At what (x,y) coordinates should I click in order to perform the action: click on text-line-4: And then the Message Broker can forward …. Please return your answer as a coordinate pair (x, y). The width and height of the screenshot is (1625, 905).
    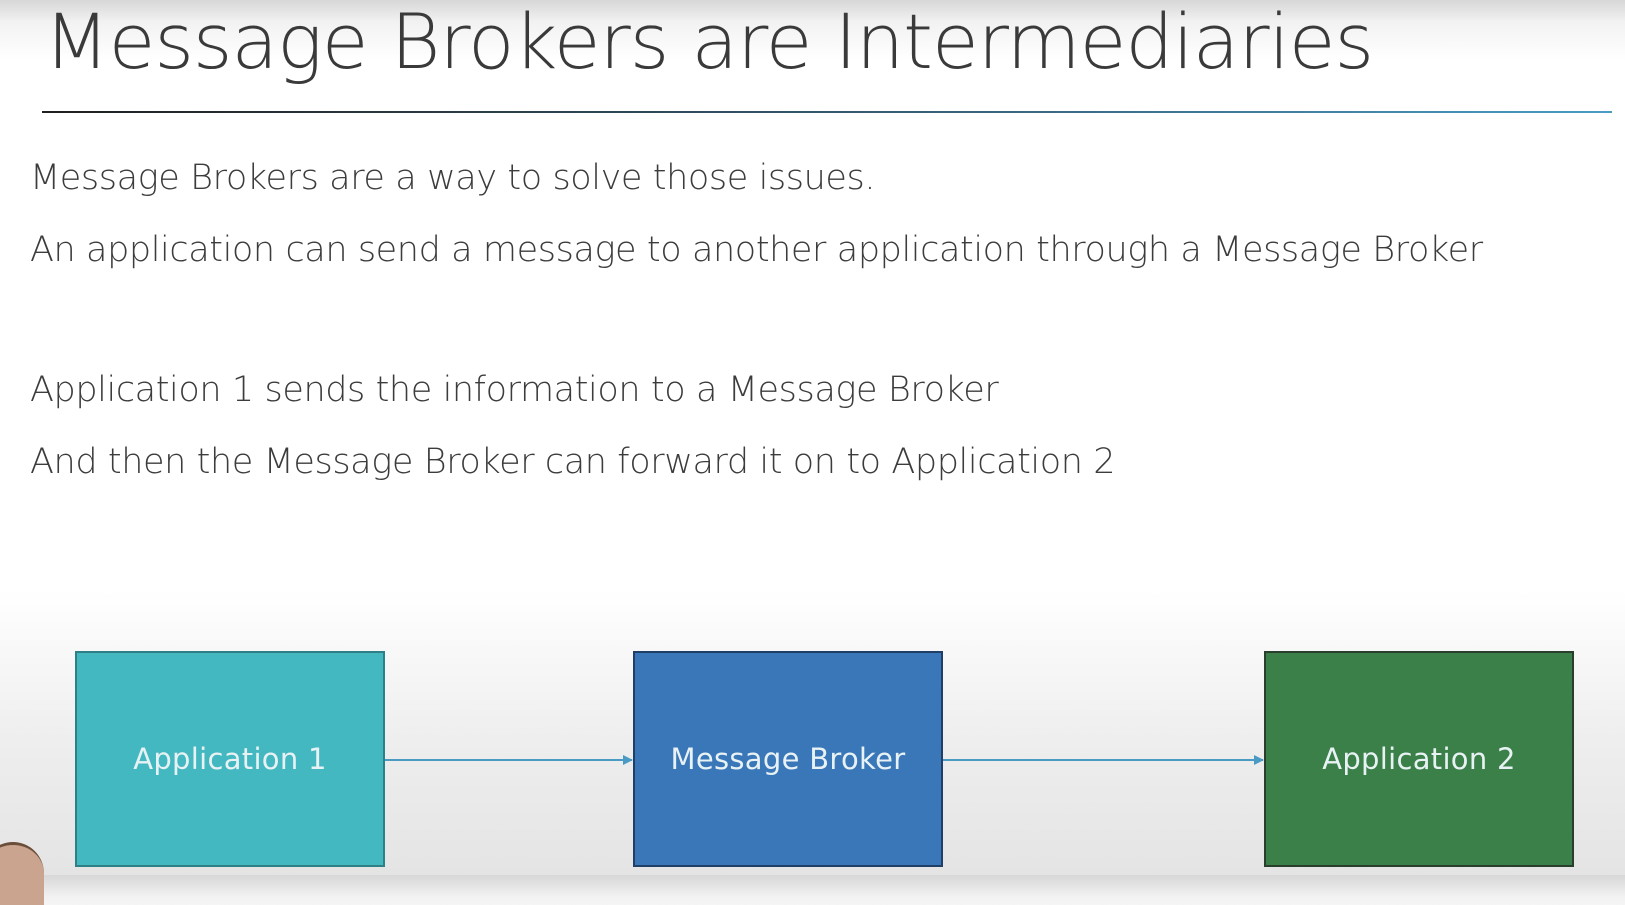
    Looking at the image, I should click on (573, 462).